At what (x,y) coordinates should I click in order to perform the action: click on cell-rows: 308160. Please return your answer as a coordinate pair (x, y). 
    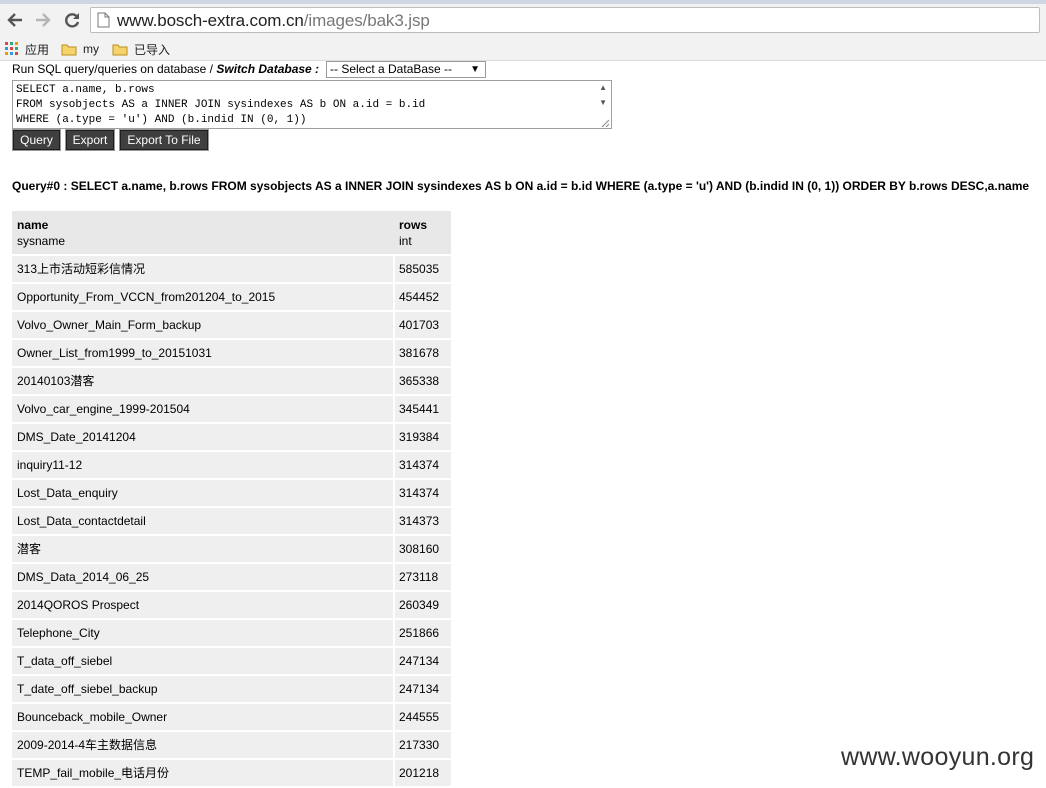
    Looking at the image, I should click on (423, 549).